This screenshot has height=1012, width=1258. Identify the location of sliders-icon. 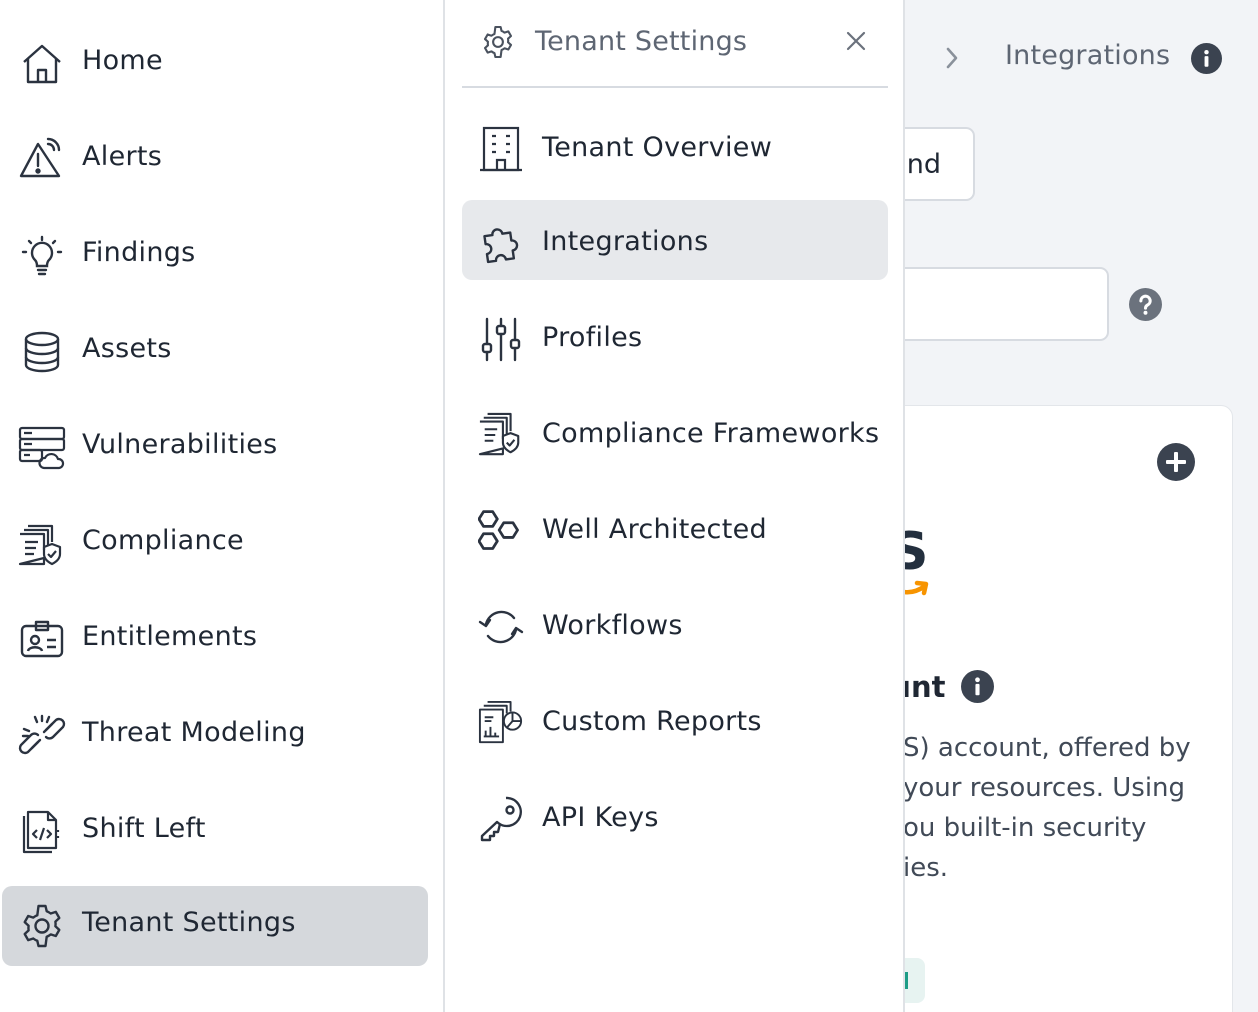
(501, 339).